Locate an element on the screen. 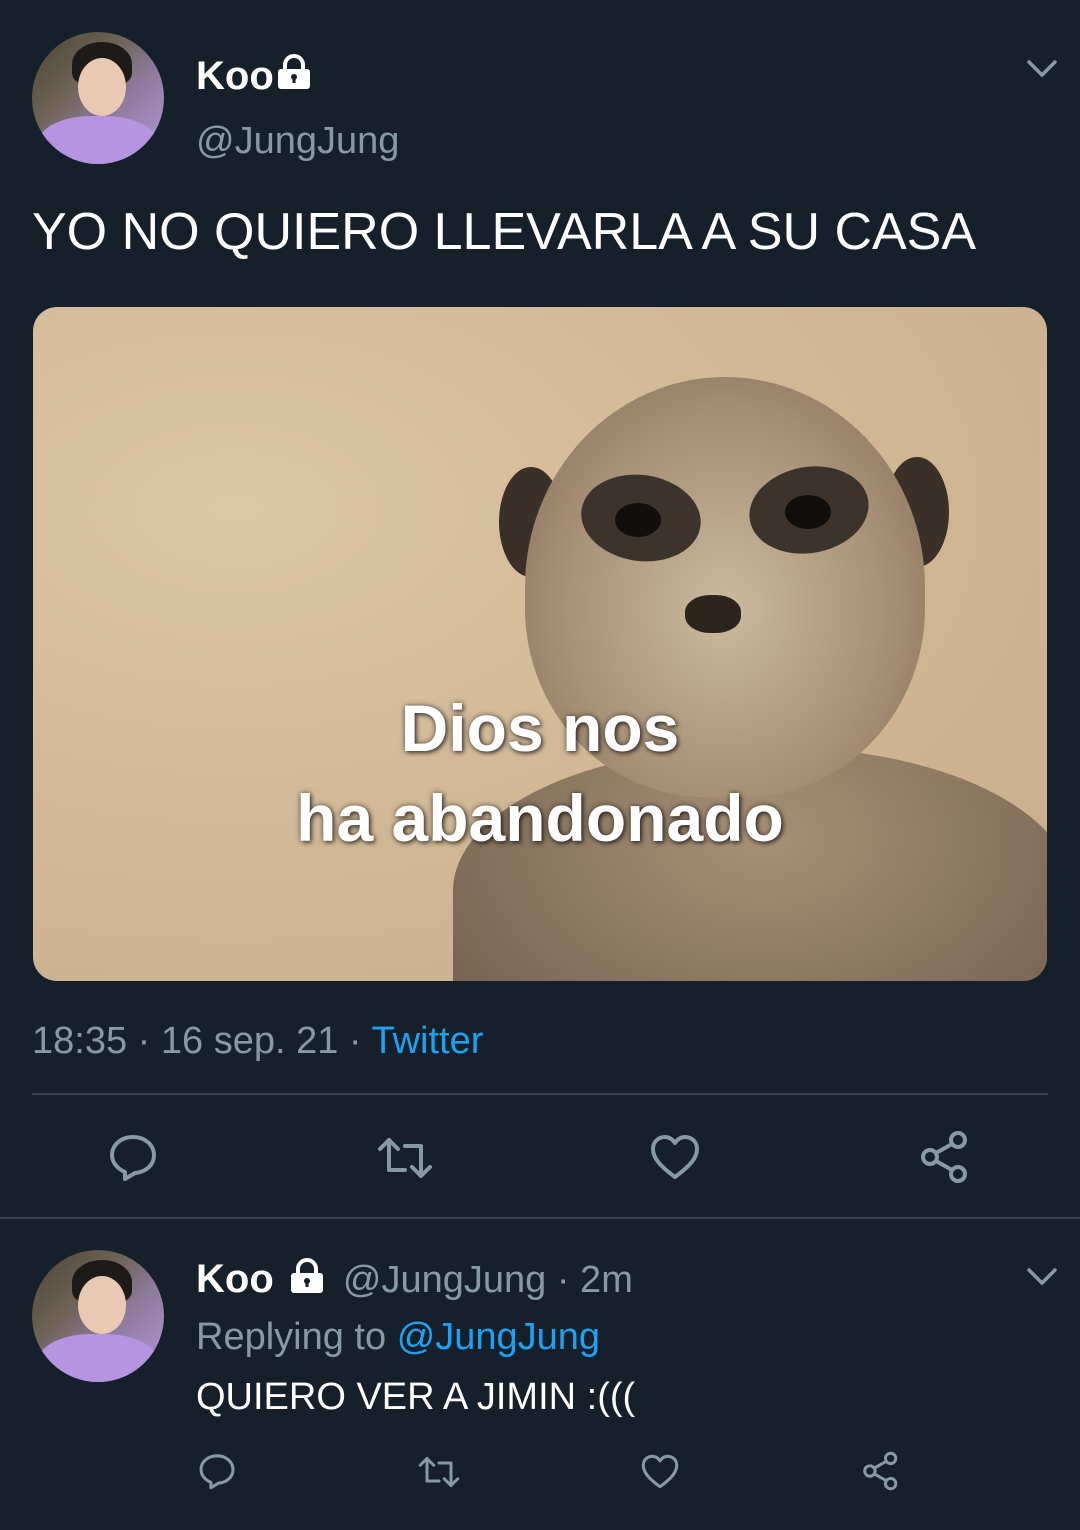 The image size is (1080, 1530). replying-to-label: Replying to is located at coordinates (291, 1337).